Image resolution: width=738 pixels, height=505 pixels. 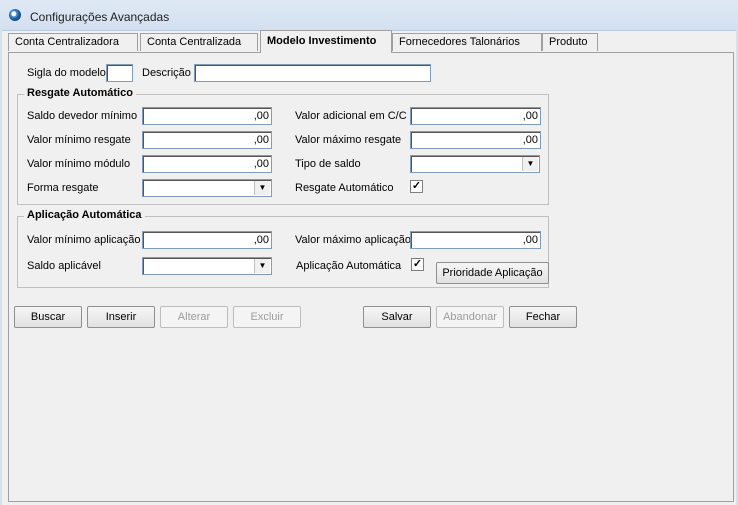 What do you see at coordinates (351, 116) in the screenshot?
I see `valor-adicional-label: Valor adicional em C/C` at bounding box center [351, 116].